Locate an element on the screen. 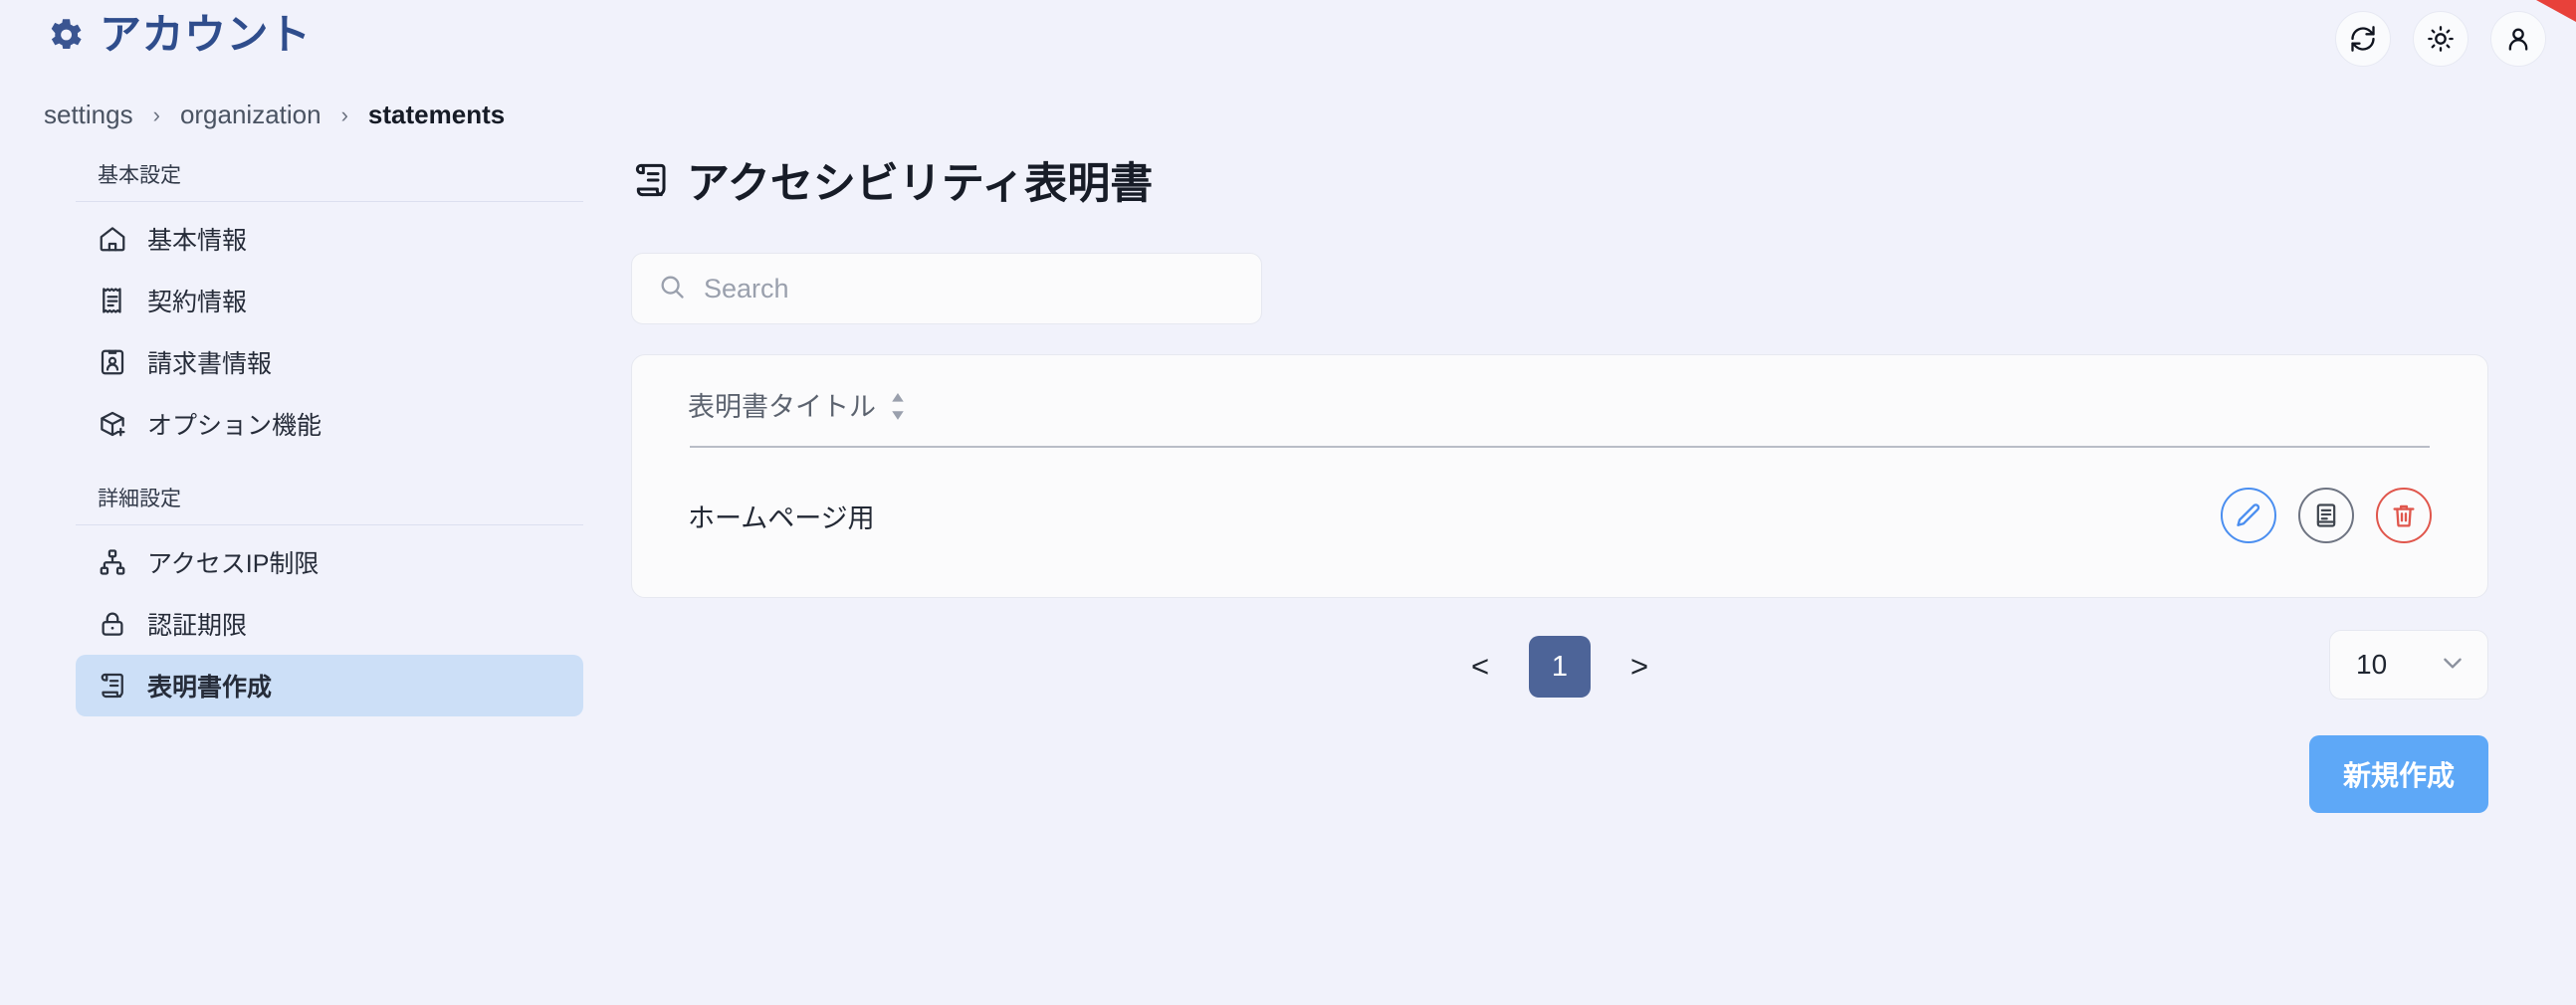  home-icon is located at coordinates (112, 239).